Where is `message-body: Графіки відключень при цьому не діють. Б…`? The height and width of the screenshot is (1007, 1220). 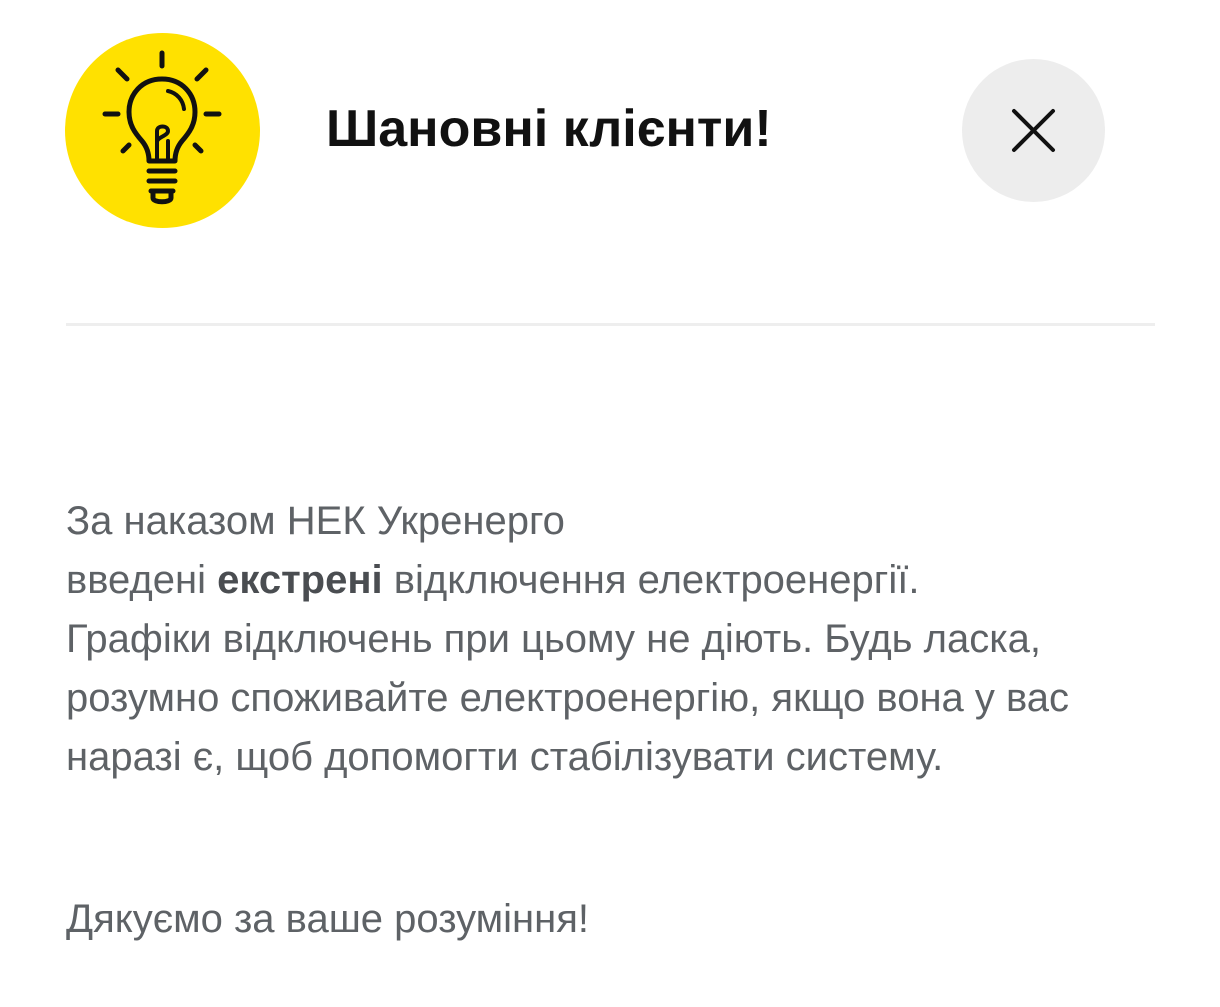
message-body: Графіки відключень при цьому не діють. Б… is located at coordinates (568, 698).